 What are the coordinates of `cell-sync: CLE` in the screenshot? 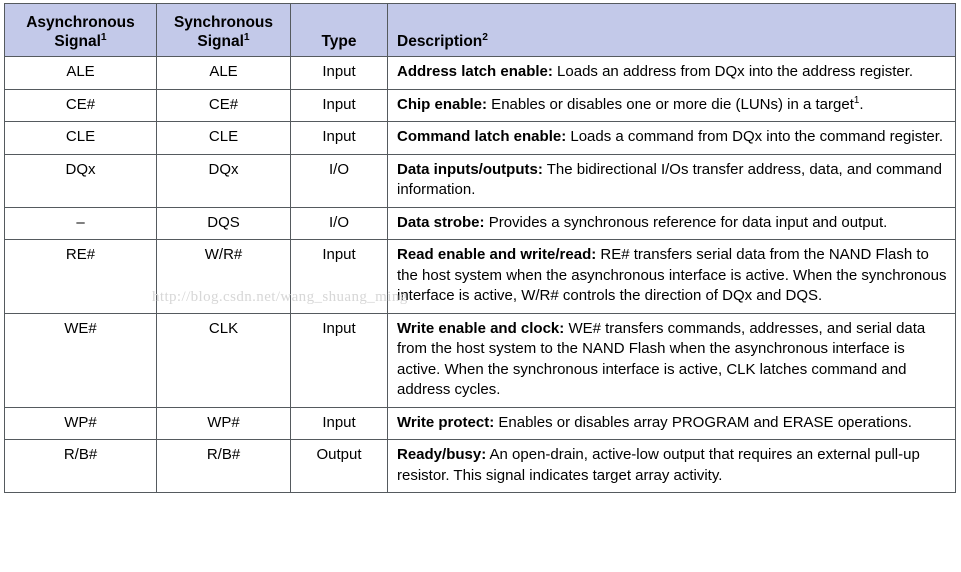 It's located at (223, 138).